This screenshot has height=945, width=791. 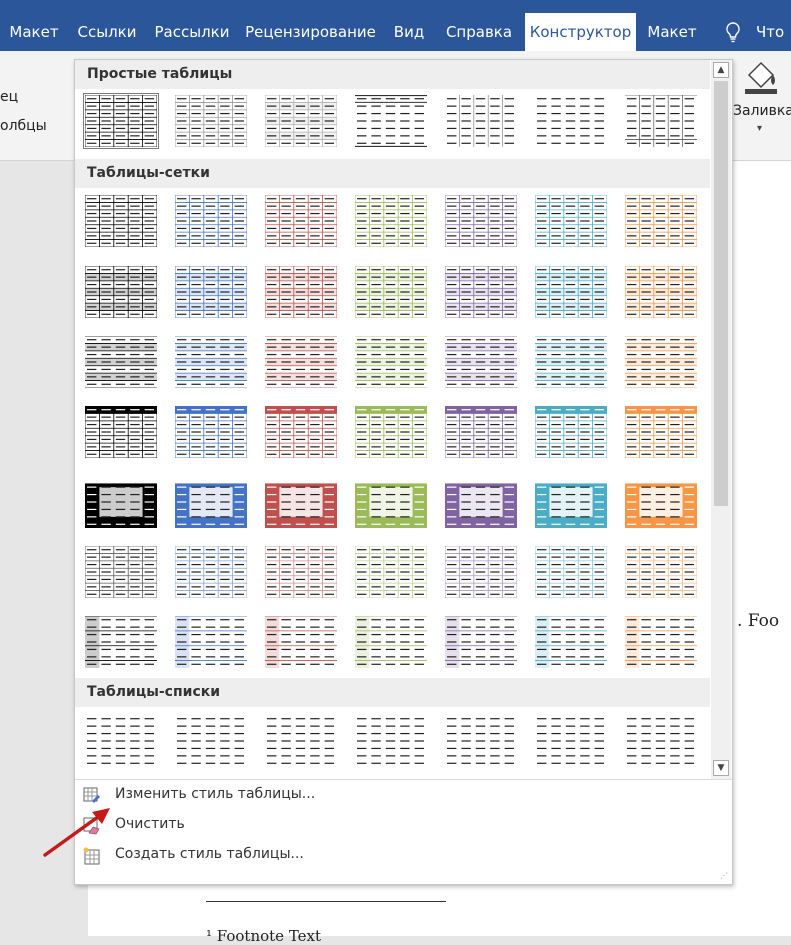 What do you see at coordinates (23, 126) in the screenshot?
I see `ribbon-left-text-2: олбцы` at bounding box center [23, 126].